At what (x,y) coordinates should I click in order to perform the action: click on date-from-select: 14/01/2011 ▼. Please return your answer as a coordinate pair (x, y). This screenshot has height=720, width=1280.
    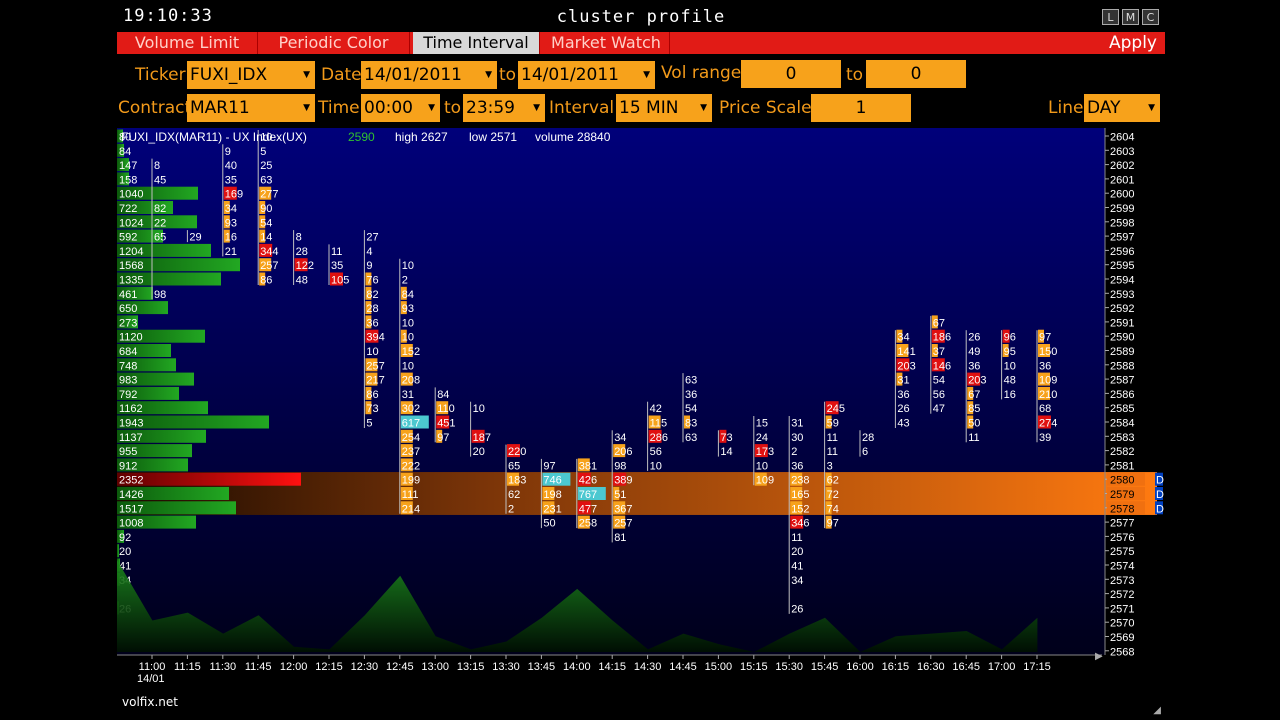
    Looking at the image, I should click on (429, 75).